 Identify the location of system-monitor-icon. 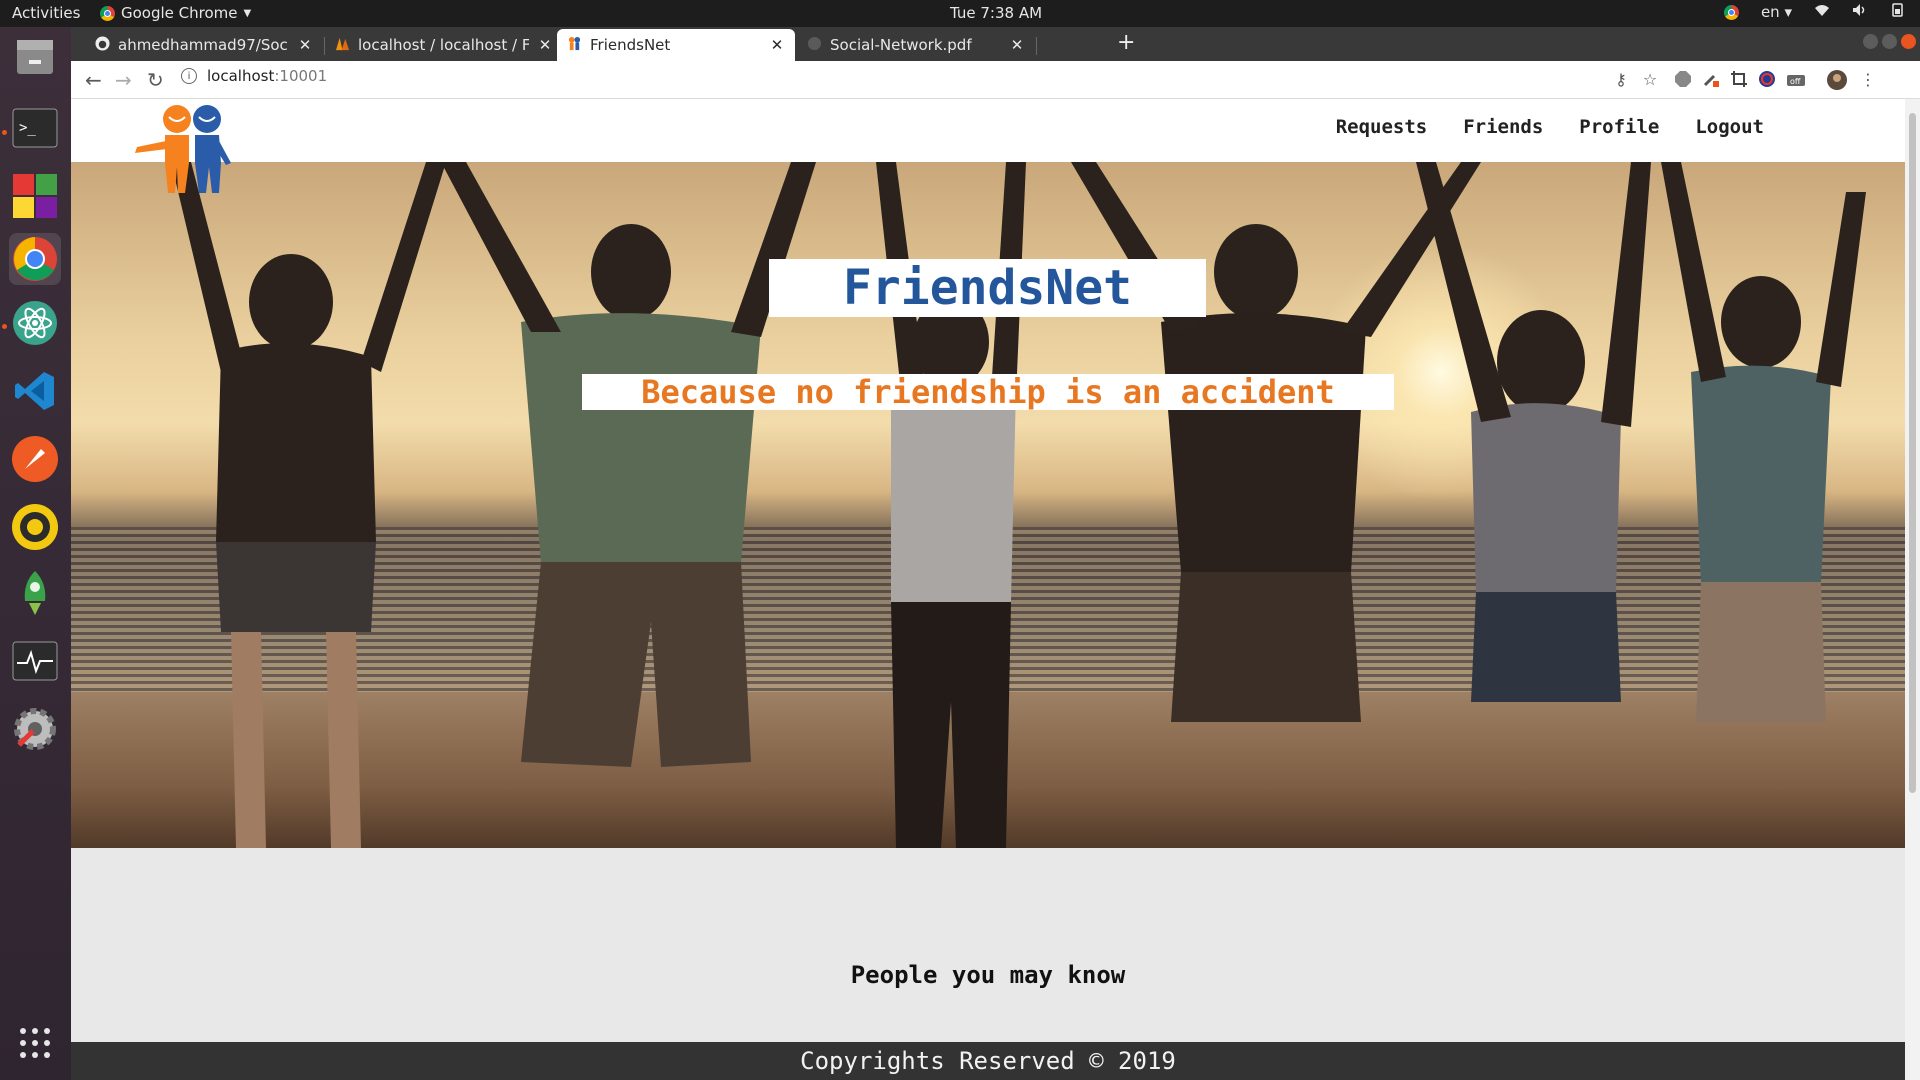
(35, 661).